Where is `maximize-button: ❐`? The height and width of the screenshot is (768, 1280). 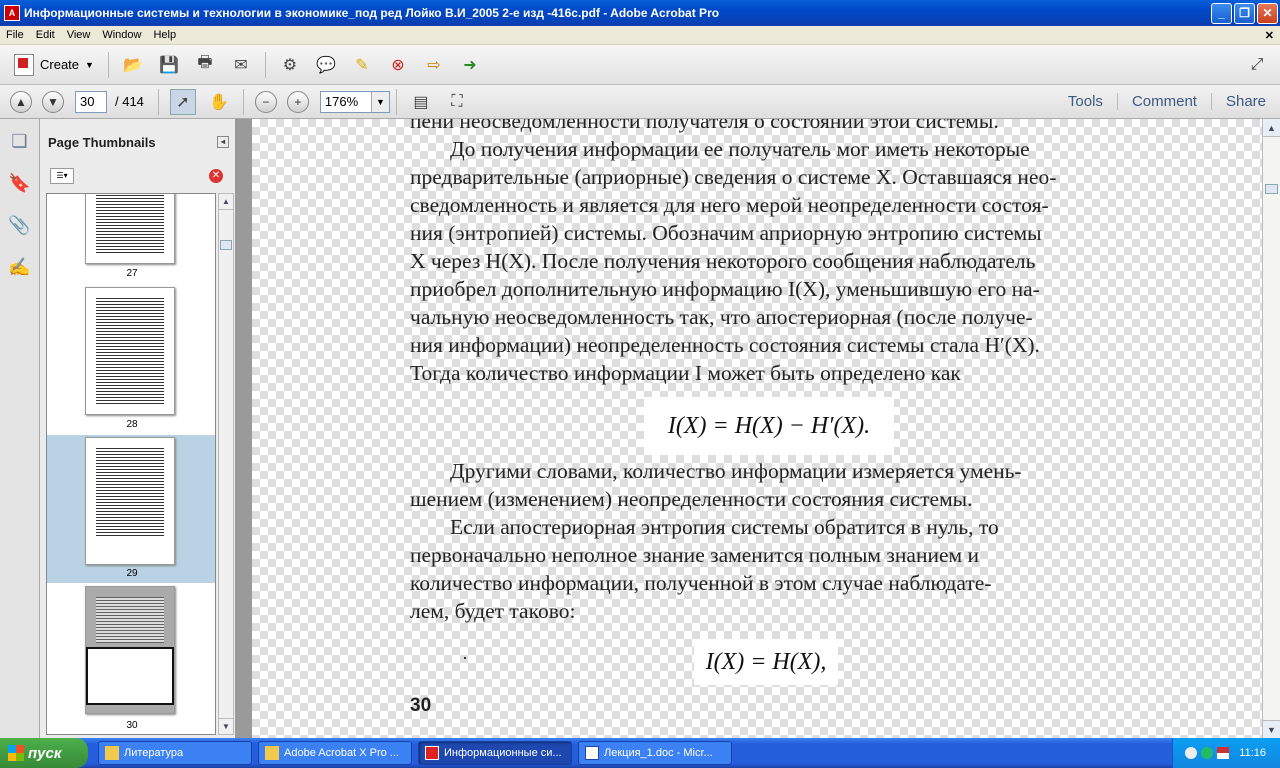 maximize-button: ❐ is located at coordinates (1244, 13).